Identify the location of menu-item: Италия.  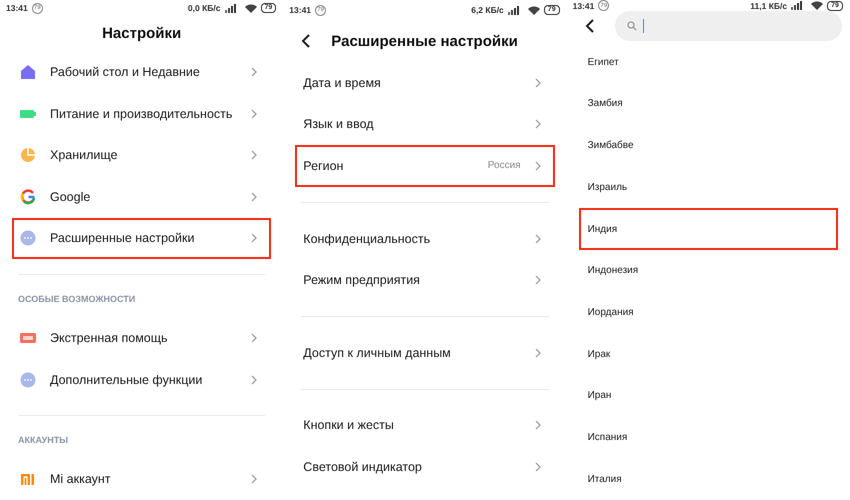
(708, 479).